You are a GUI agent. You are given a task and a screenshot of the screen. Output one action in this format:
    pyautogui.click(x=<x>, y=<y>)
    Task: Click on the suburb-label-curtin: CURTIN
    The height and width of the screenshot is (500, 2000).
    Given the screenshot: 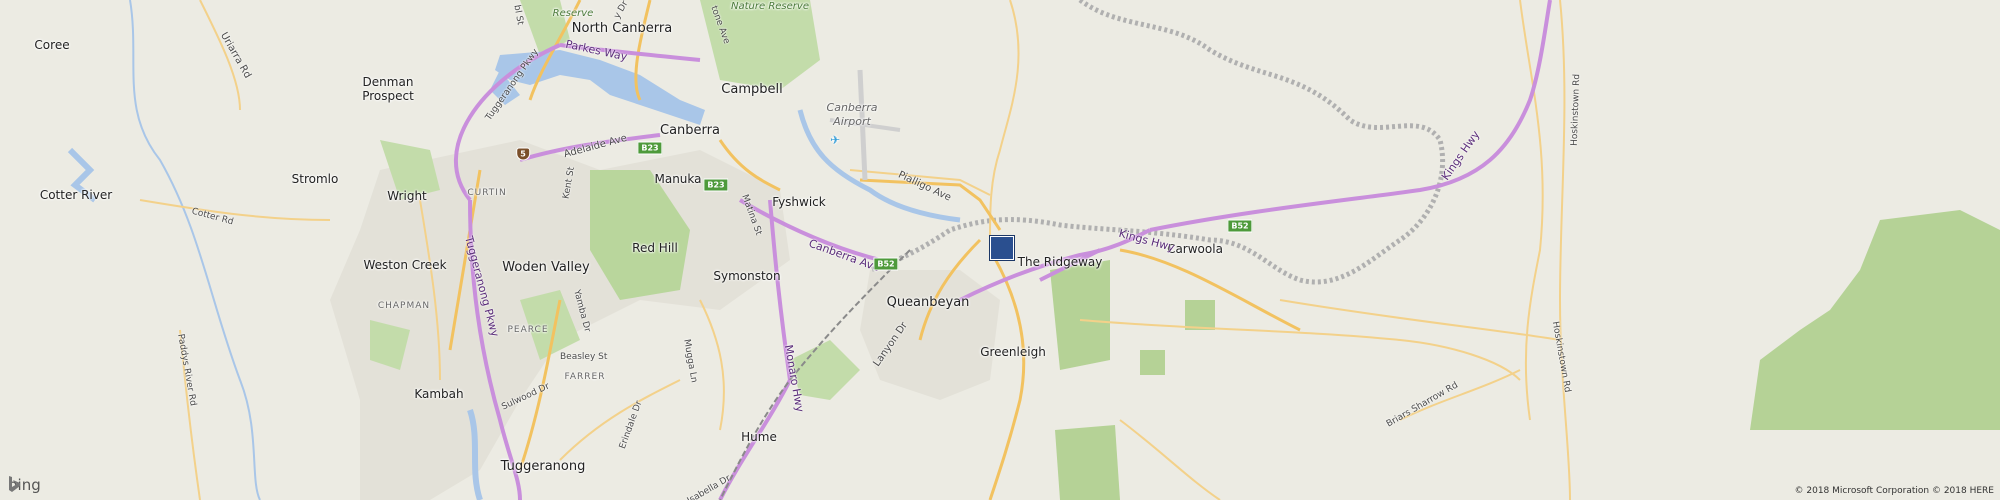 What is the action you would take?
    pyautogui.click(x=487, y=193)
    